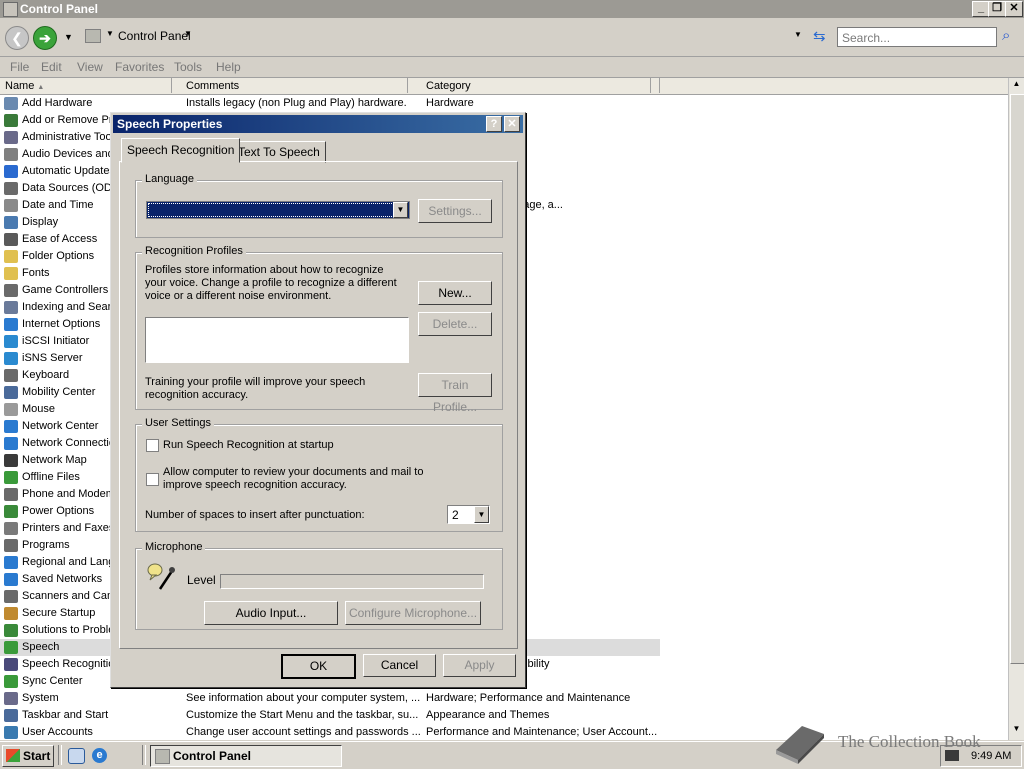 Image resolution: width=1024 pixels, height=769 pixels. What do you see at coordinates (110, 33) in the screenshot?
I see `address-chevron-icon: ▼` at bounding box center [110, 33].